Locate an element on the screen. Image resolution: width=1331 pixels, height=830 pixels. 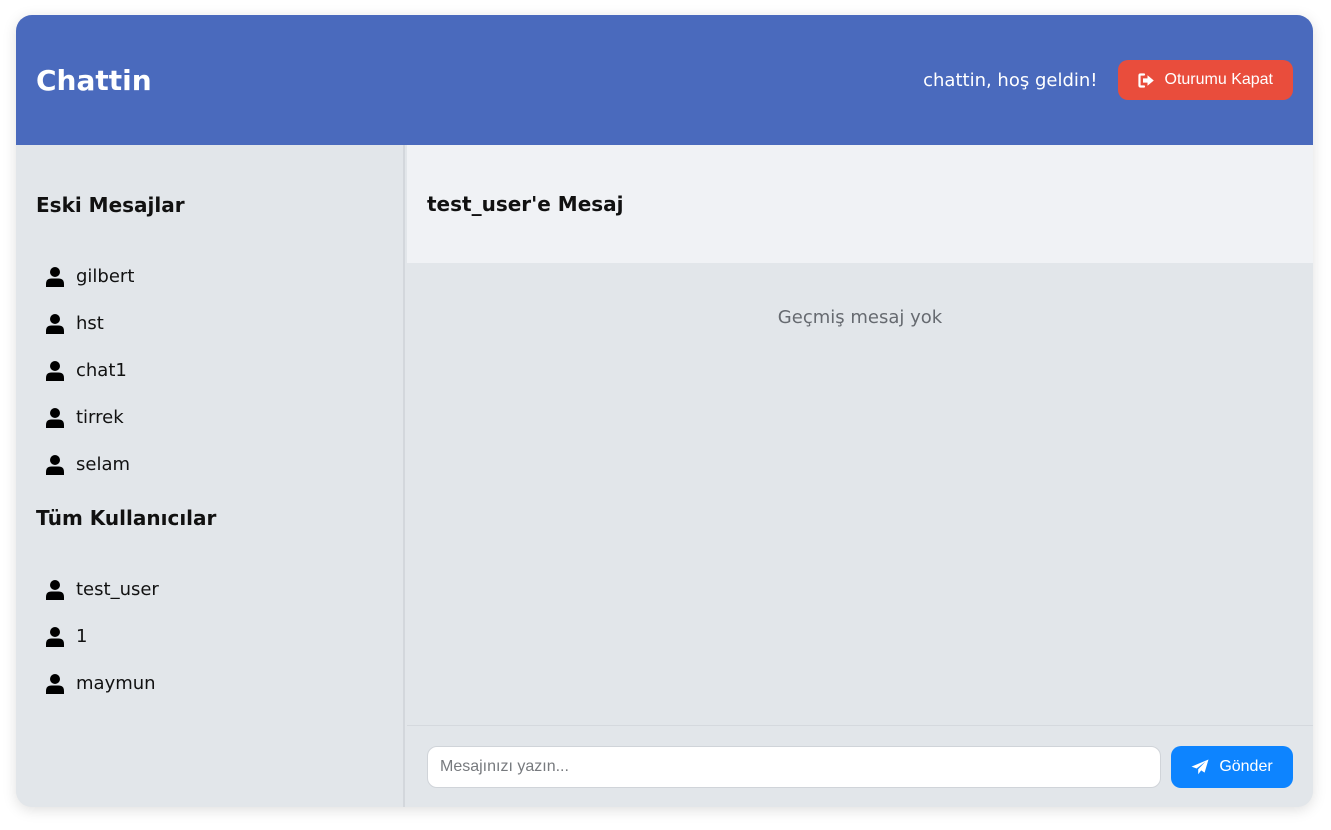
old-messages-list: gilbert hst chat1 tirrek selam is located at coordinates (90, 370).